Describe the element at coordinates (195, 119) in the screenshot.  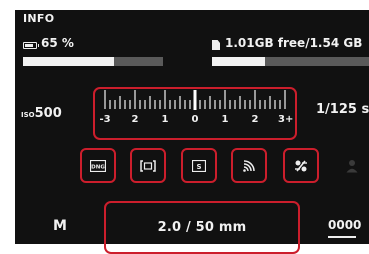
I see `exposure-scale-label: 0` at that location.